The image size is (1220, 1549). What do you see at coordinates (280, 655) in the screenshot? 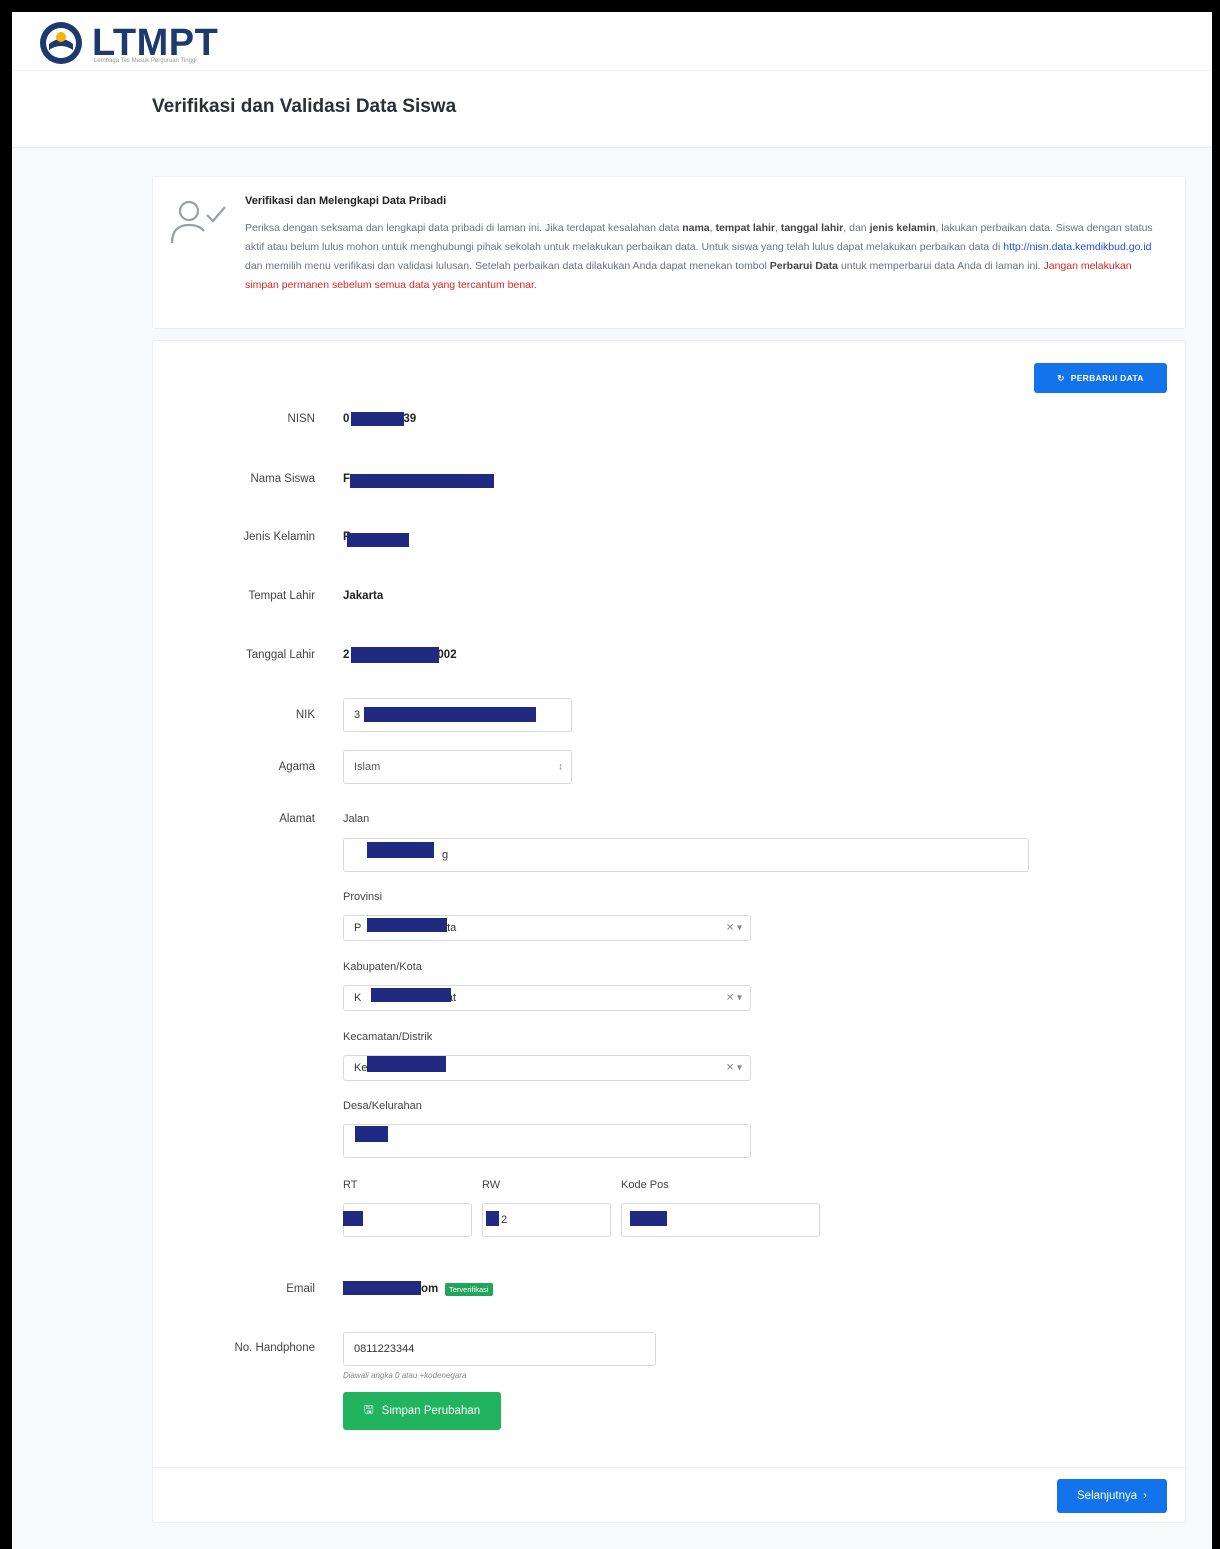
I see `label-tanggal-lahir: Tanggal Lahir` at bounding box center [280, 655].